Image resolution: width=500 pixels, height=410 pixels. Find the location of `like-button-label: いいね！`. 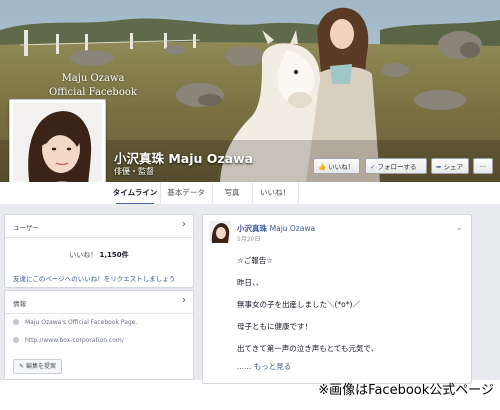

like-button-label: いいね！ is located at coordinates (341, 167).